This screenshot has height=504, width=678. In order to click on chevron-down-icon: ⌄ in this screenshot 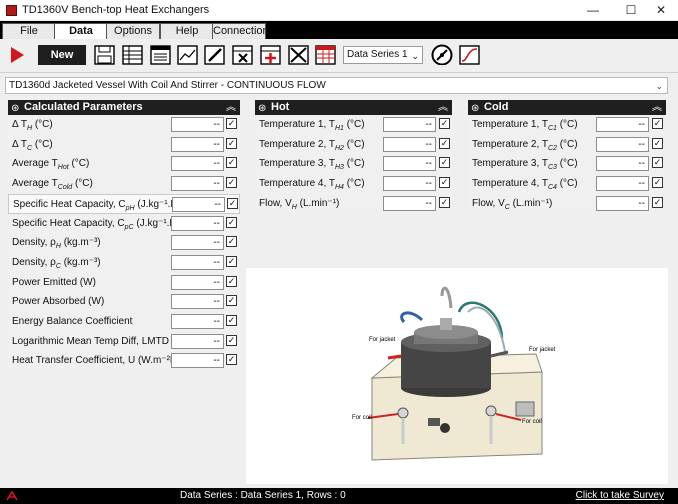, I will do `click(415, 56)`.